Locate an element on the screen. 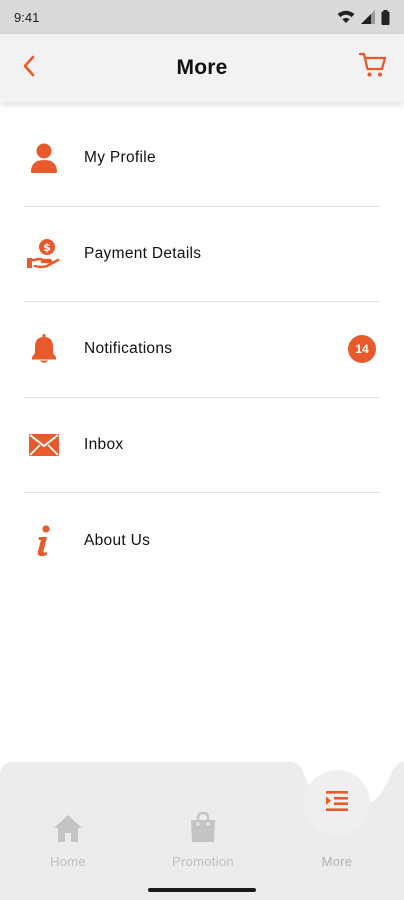  notification-count-badge: 14 is located at coordinates (362, 349).